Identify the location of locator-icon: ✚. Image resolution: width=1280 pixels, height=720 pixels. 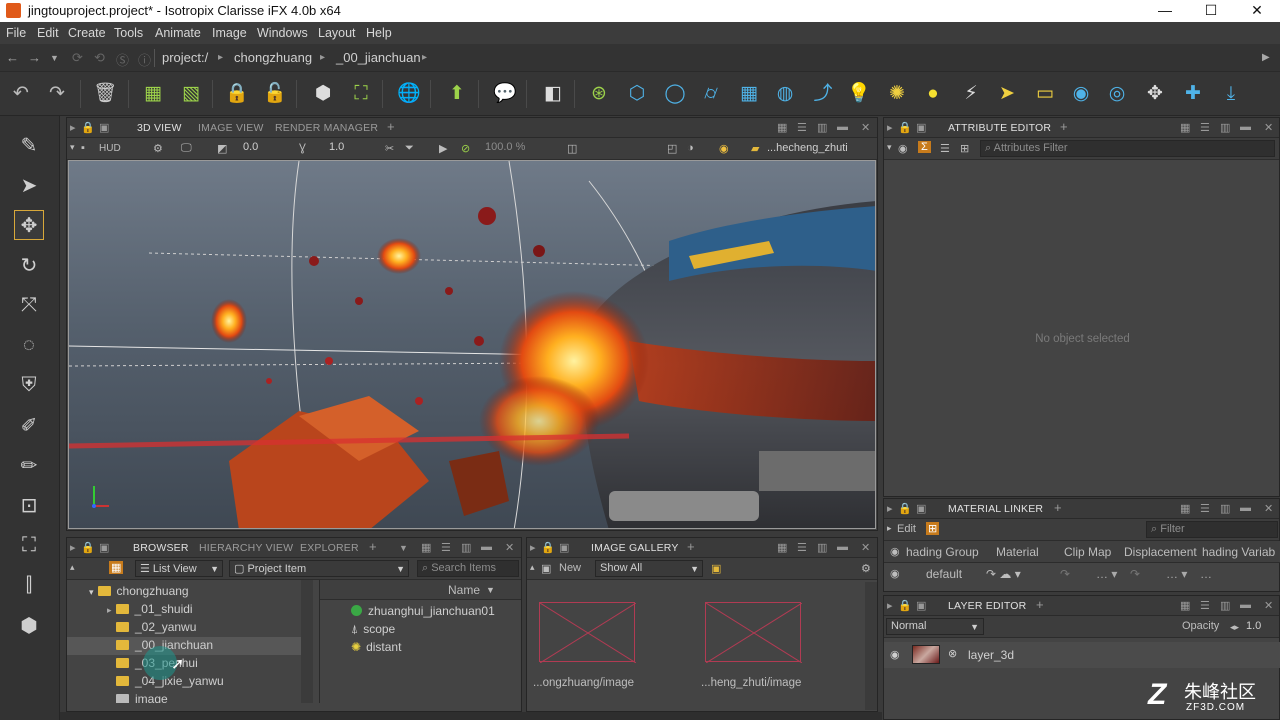
(1193, 94).